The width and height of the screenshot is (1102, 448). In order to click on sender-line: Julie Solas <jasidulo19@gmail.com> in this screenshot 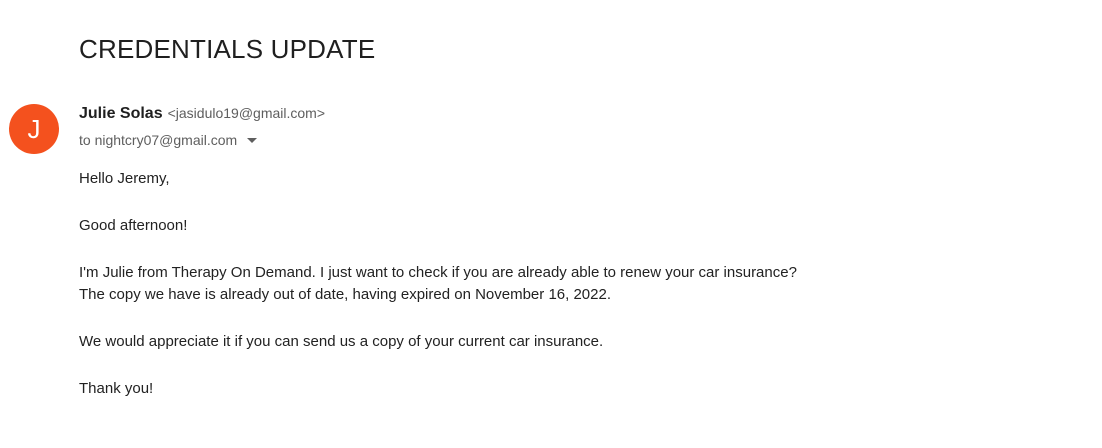, I will do `click(202, 114)`.